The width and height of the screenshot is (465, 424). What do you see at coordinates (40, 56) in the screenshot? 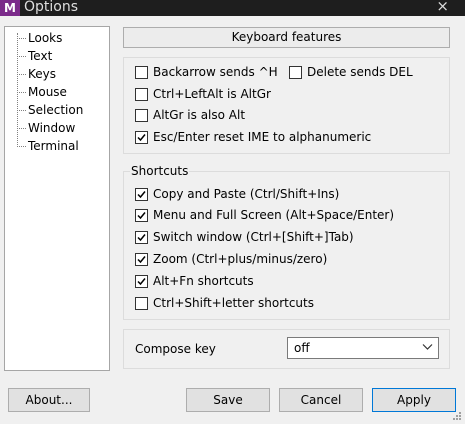
I see `tree-item-label: Text` at bounding box center [40, 56].